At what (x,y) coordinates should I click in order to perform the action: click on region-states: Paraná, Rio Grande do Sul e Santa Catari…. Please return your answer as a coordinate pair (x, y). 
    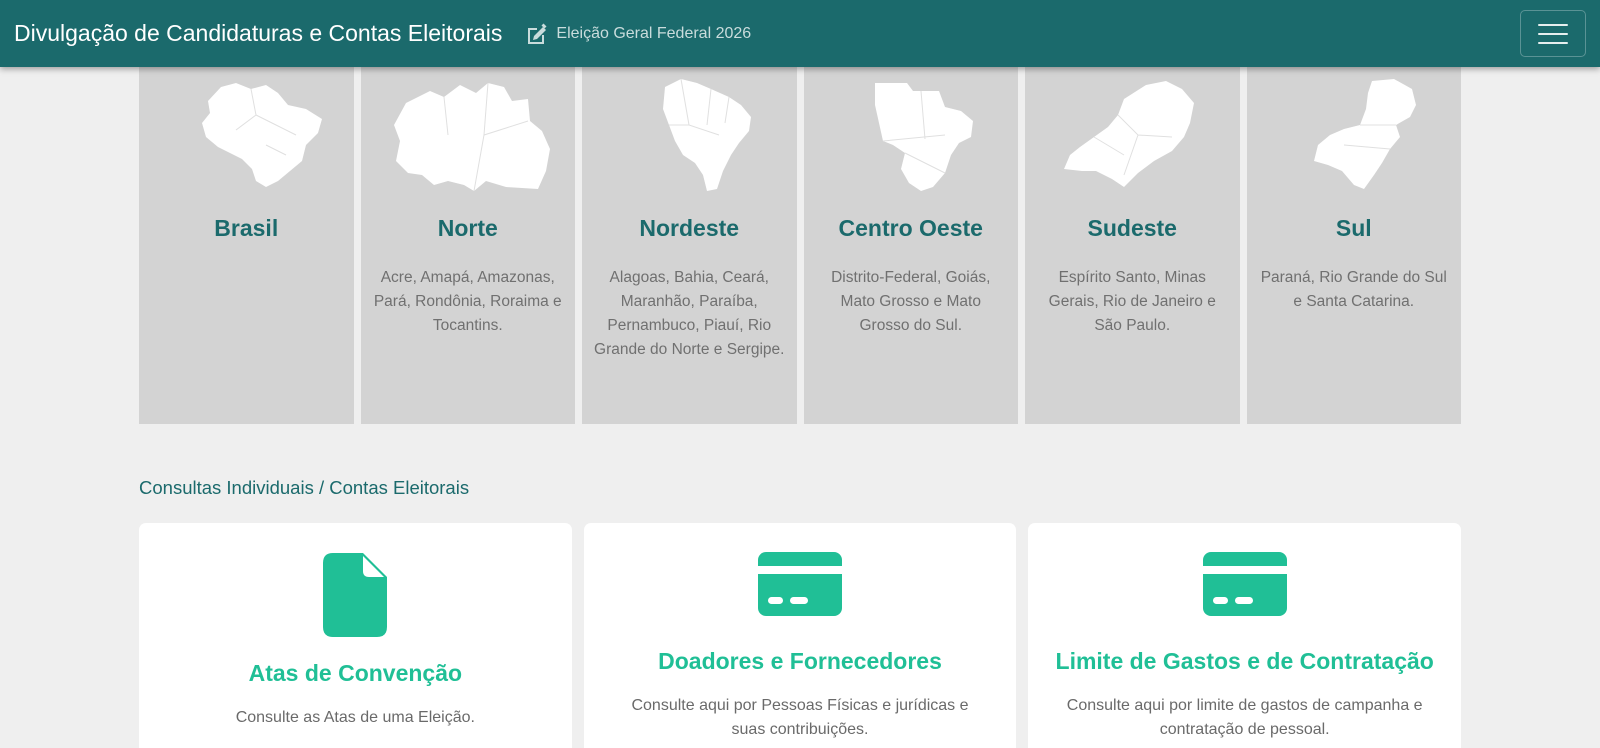
    Looking at the image, I should click on (1353, 289).